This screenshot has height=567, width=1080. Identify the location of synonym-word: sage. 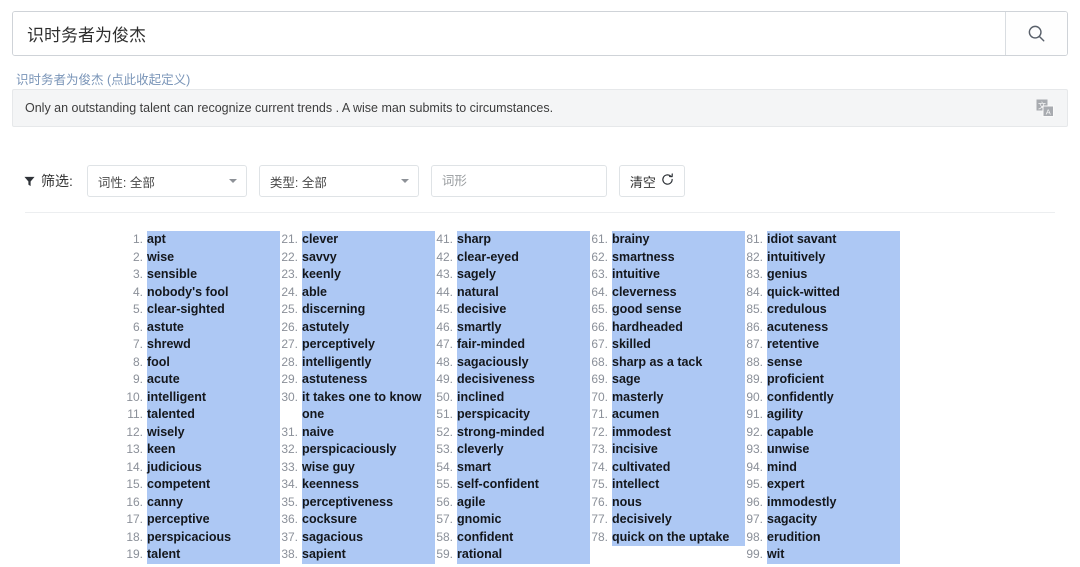
(678, 380).